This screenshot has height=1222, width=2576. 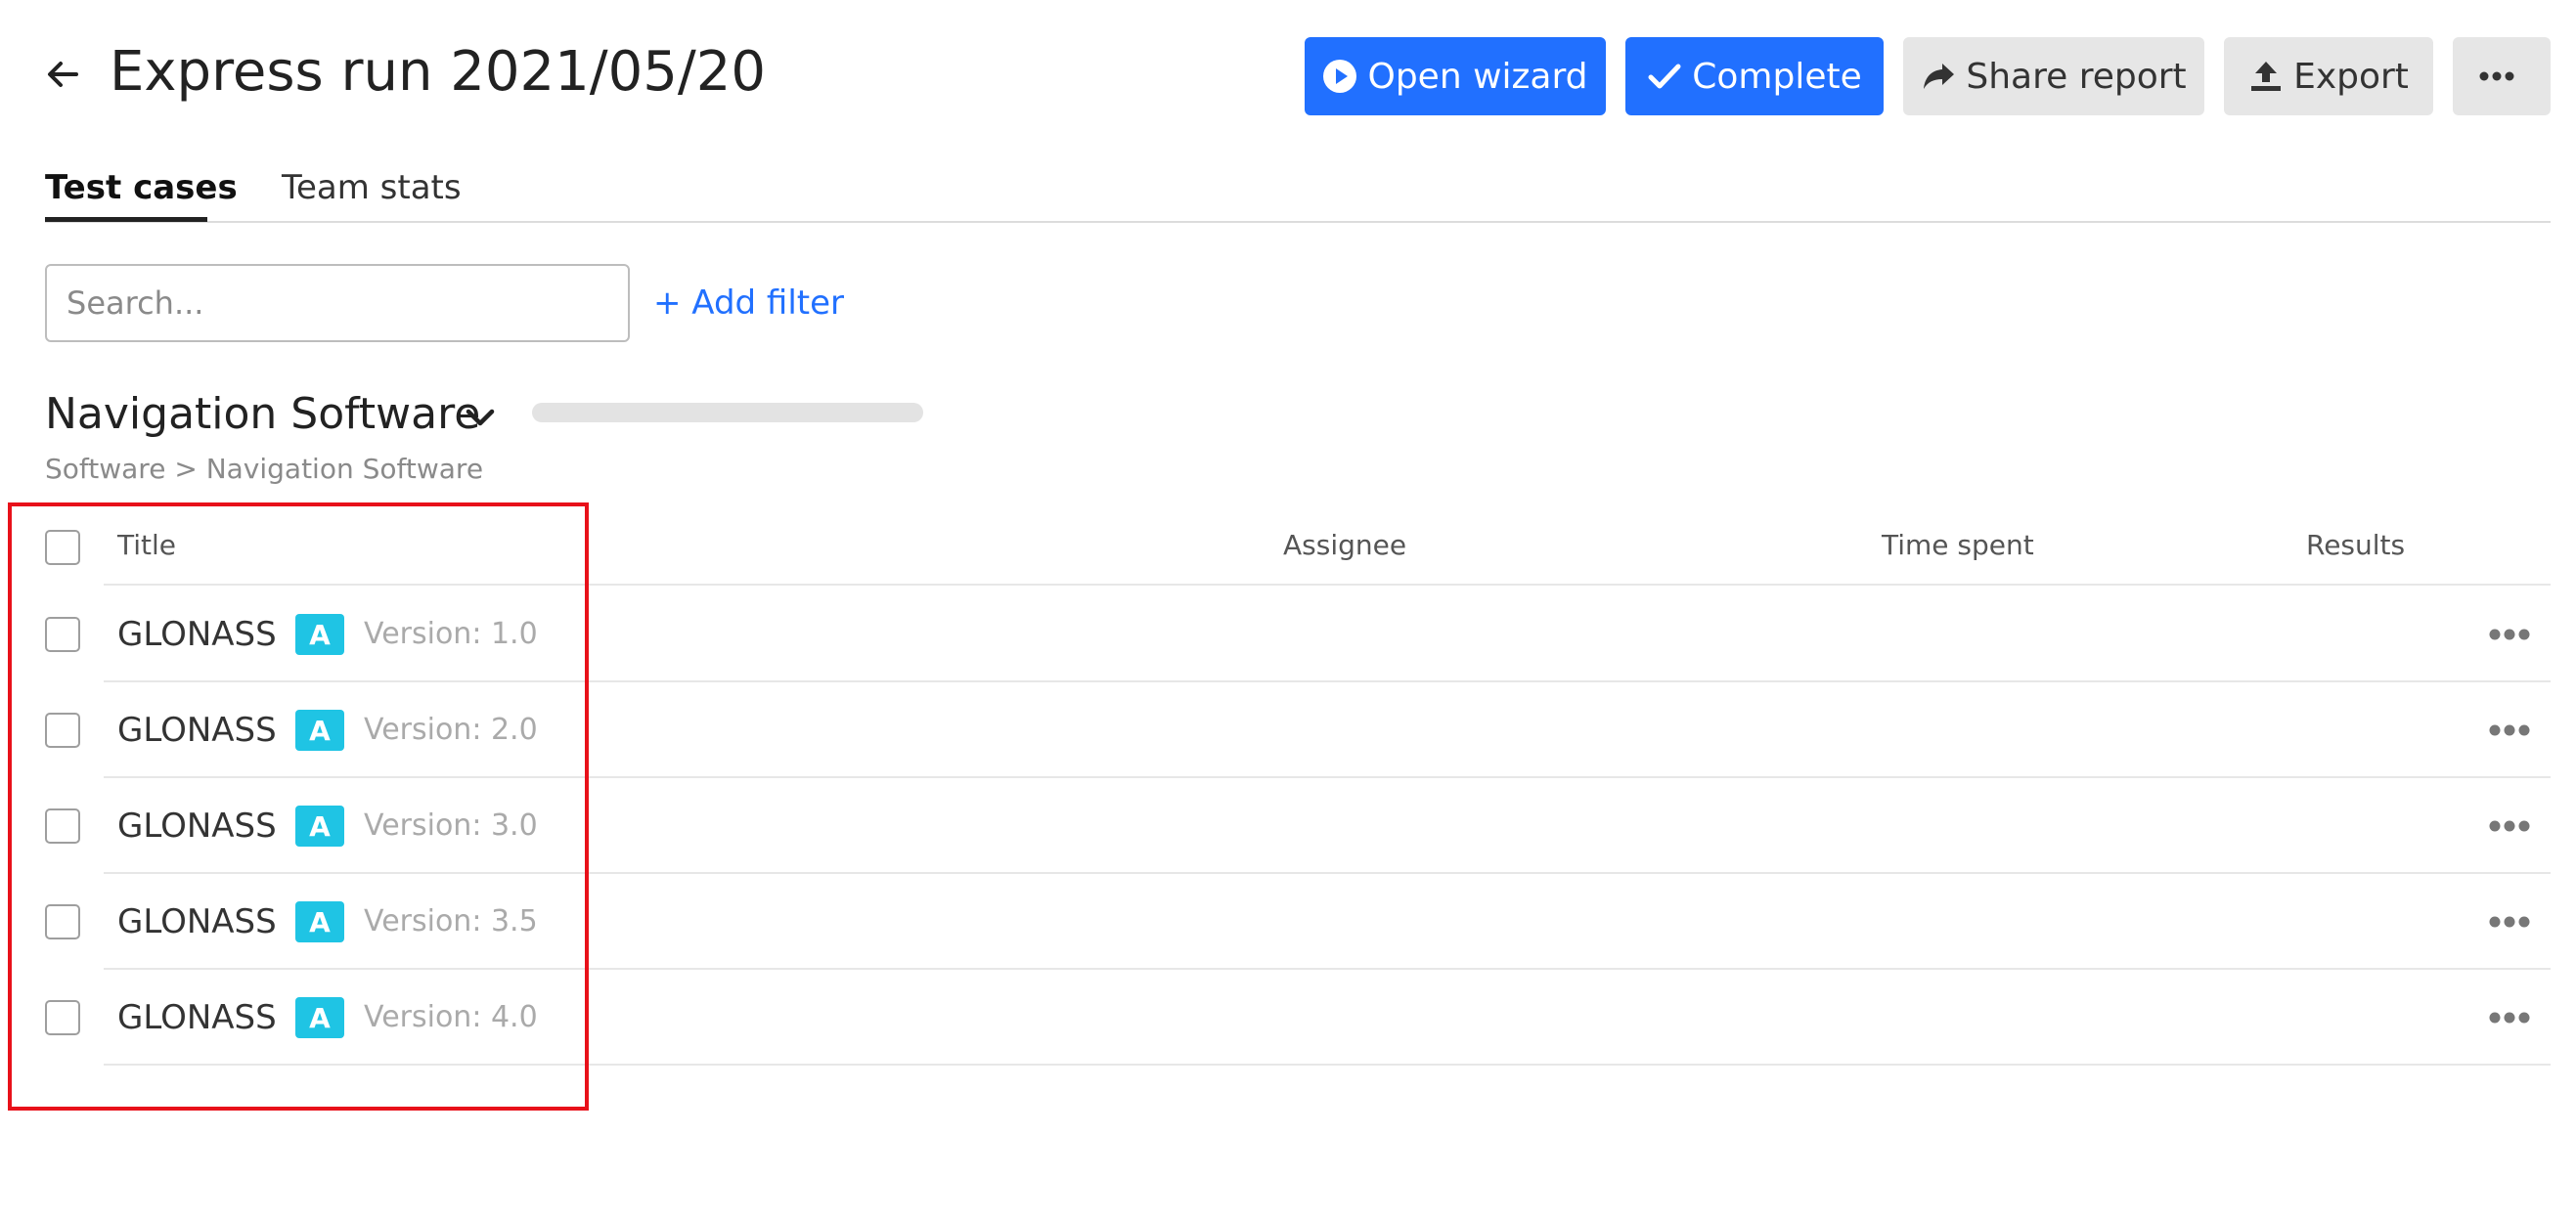 I want to click on tab-test-cases: Test cases, so click(x=141, y=187).